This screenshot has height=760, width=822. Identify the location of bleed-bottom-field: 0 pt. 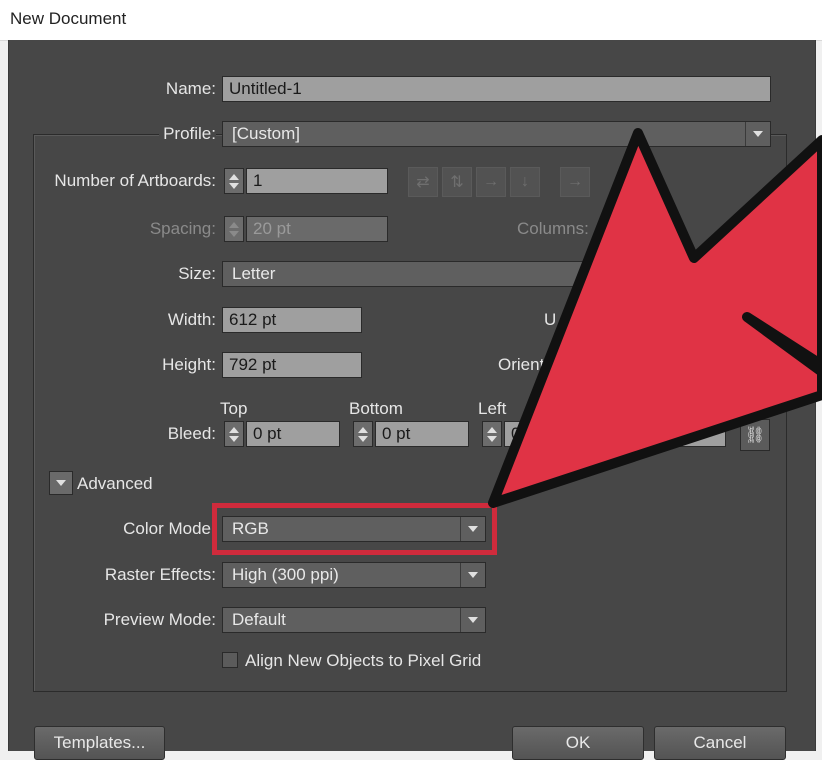
(422, 434).